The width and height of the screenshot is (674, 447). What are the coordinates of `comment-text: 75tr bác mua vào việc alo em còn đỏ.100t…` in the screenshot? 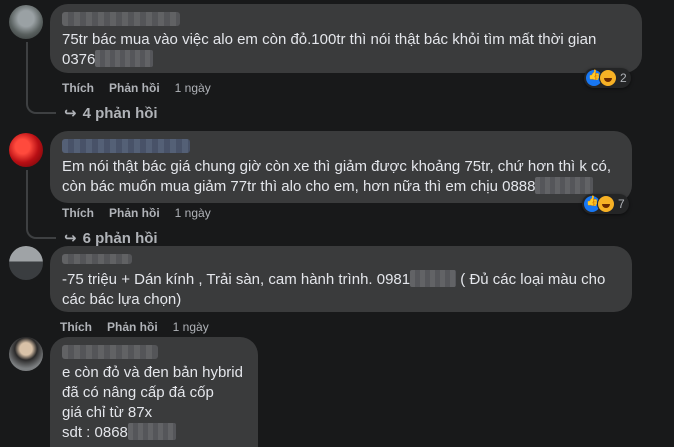 It's located at (329, 39).